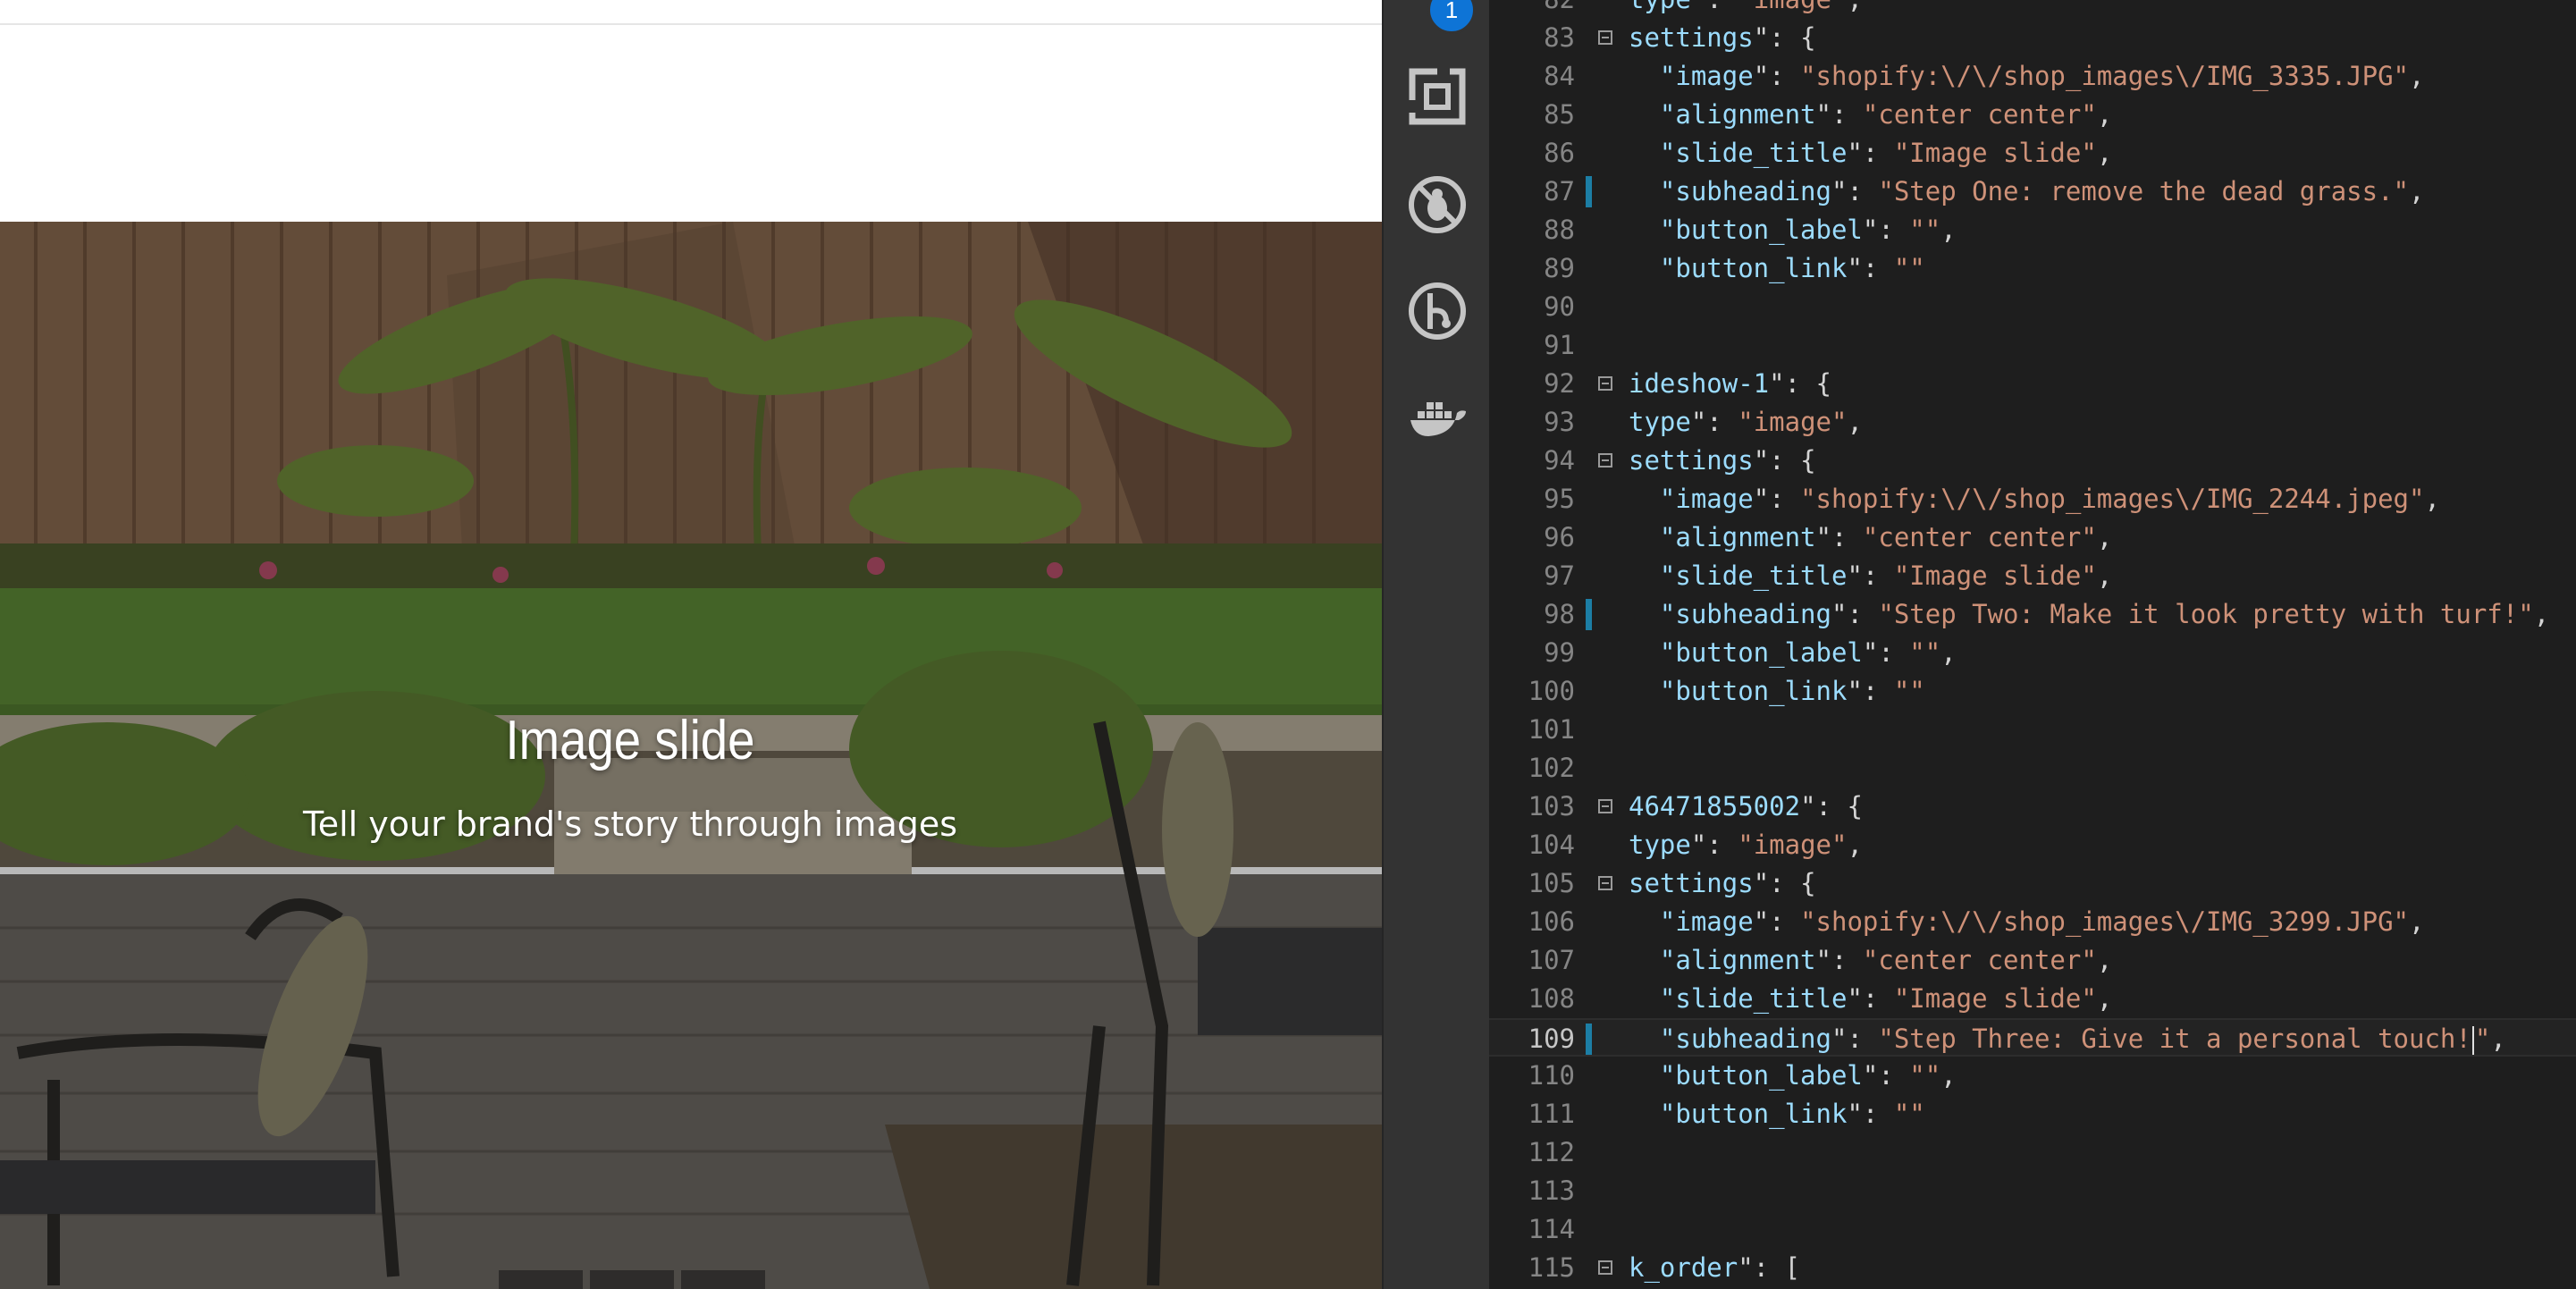 The width and height of the screenshot is (2576, 1289). I want to click on docker-icon, so click(1438, 421).